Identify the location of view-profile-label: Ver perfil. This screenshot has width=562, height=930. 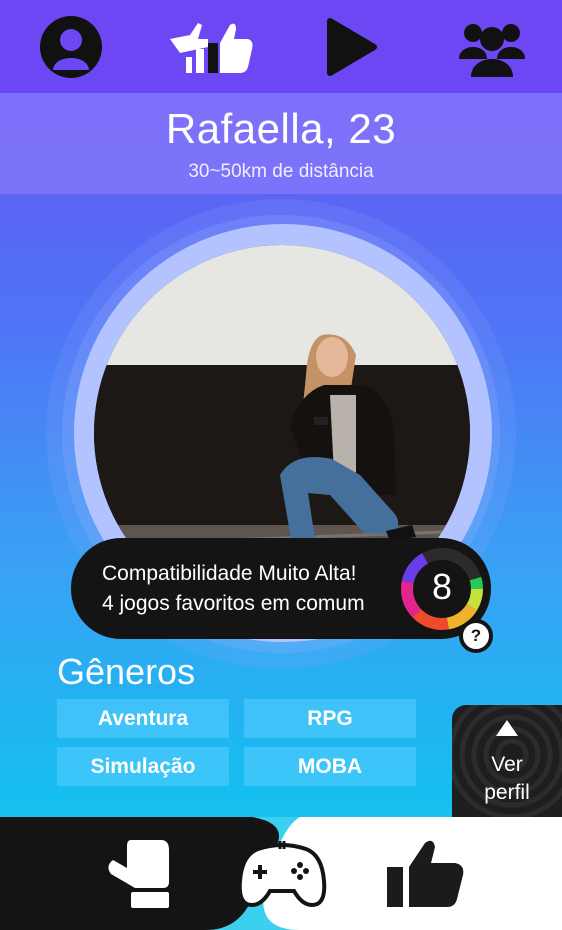
(507, 778).